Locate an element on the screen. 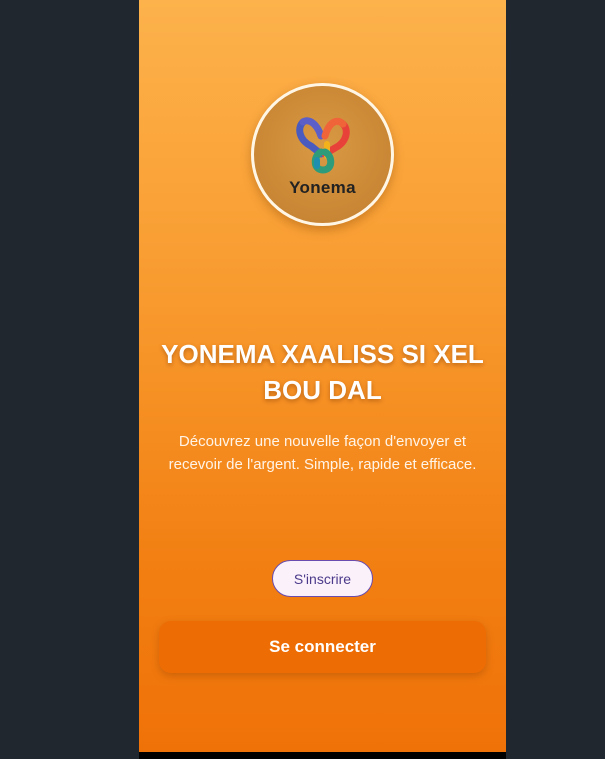 Image resolution: width=605 pixels, height=759 pixels. page-title: YONEMA XAALISS SI XEL BOU DAL is located at coordinates (322, 372).